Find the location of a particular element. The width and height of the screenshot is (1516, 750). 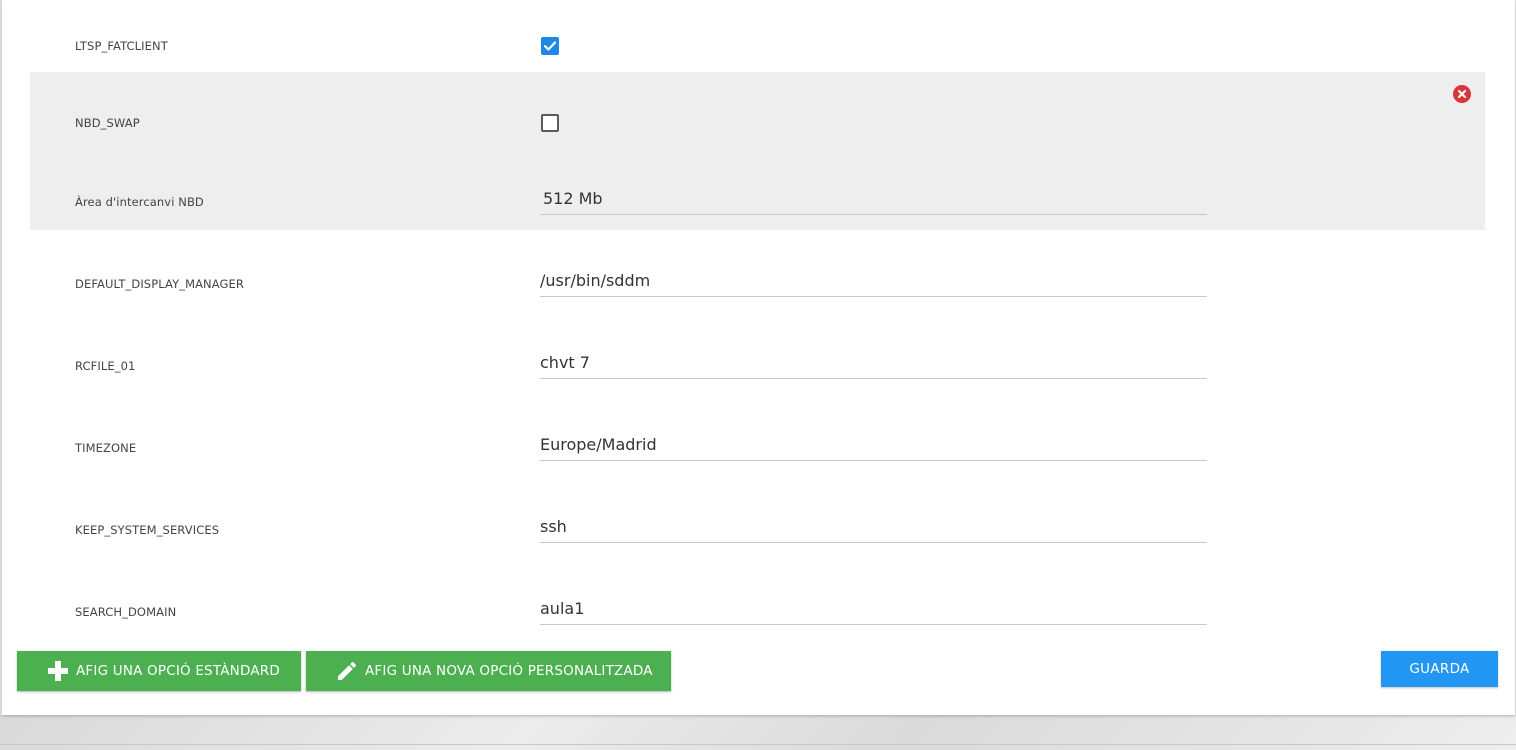

ltsp-fatclient-checkbox is located at coordinates (550, 46).